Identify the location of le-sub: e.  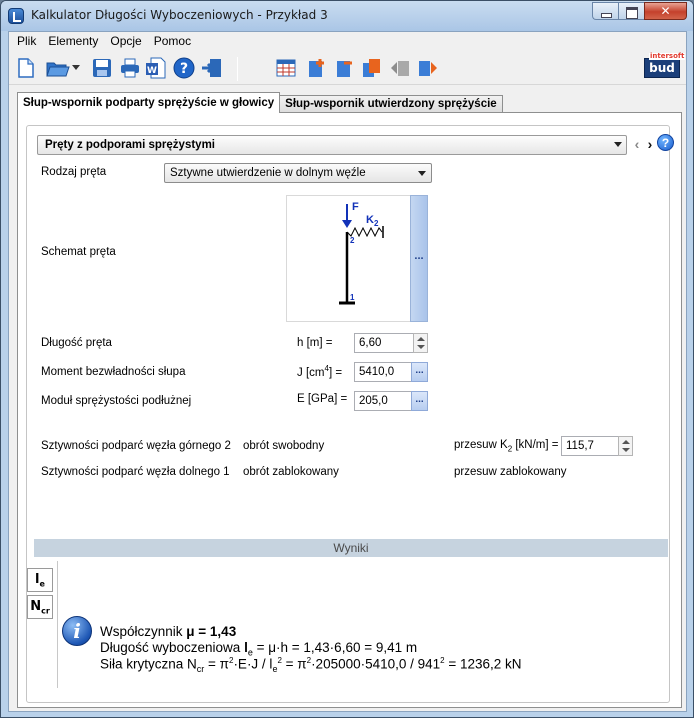
(42, 584).